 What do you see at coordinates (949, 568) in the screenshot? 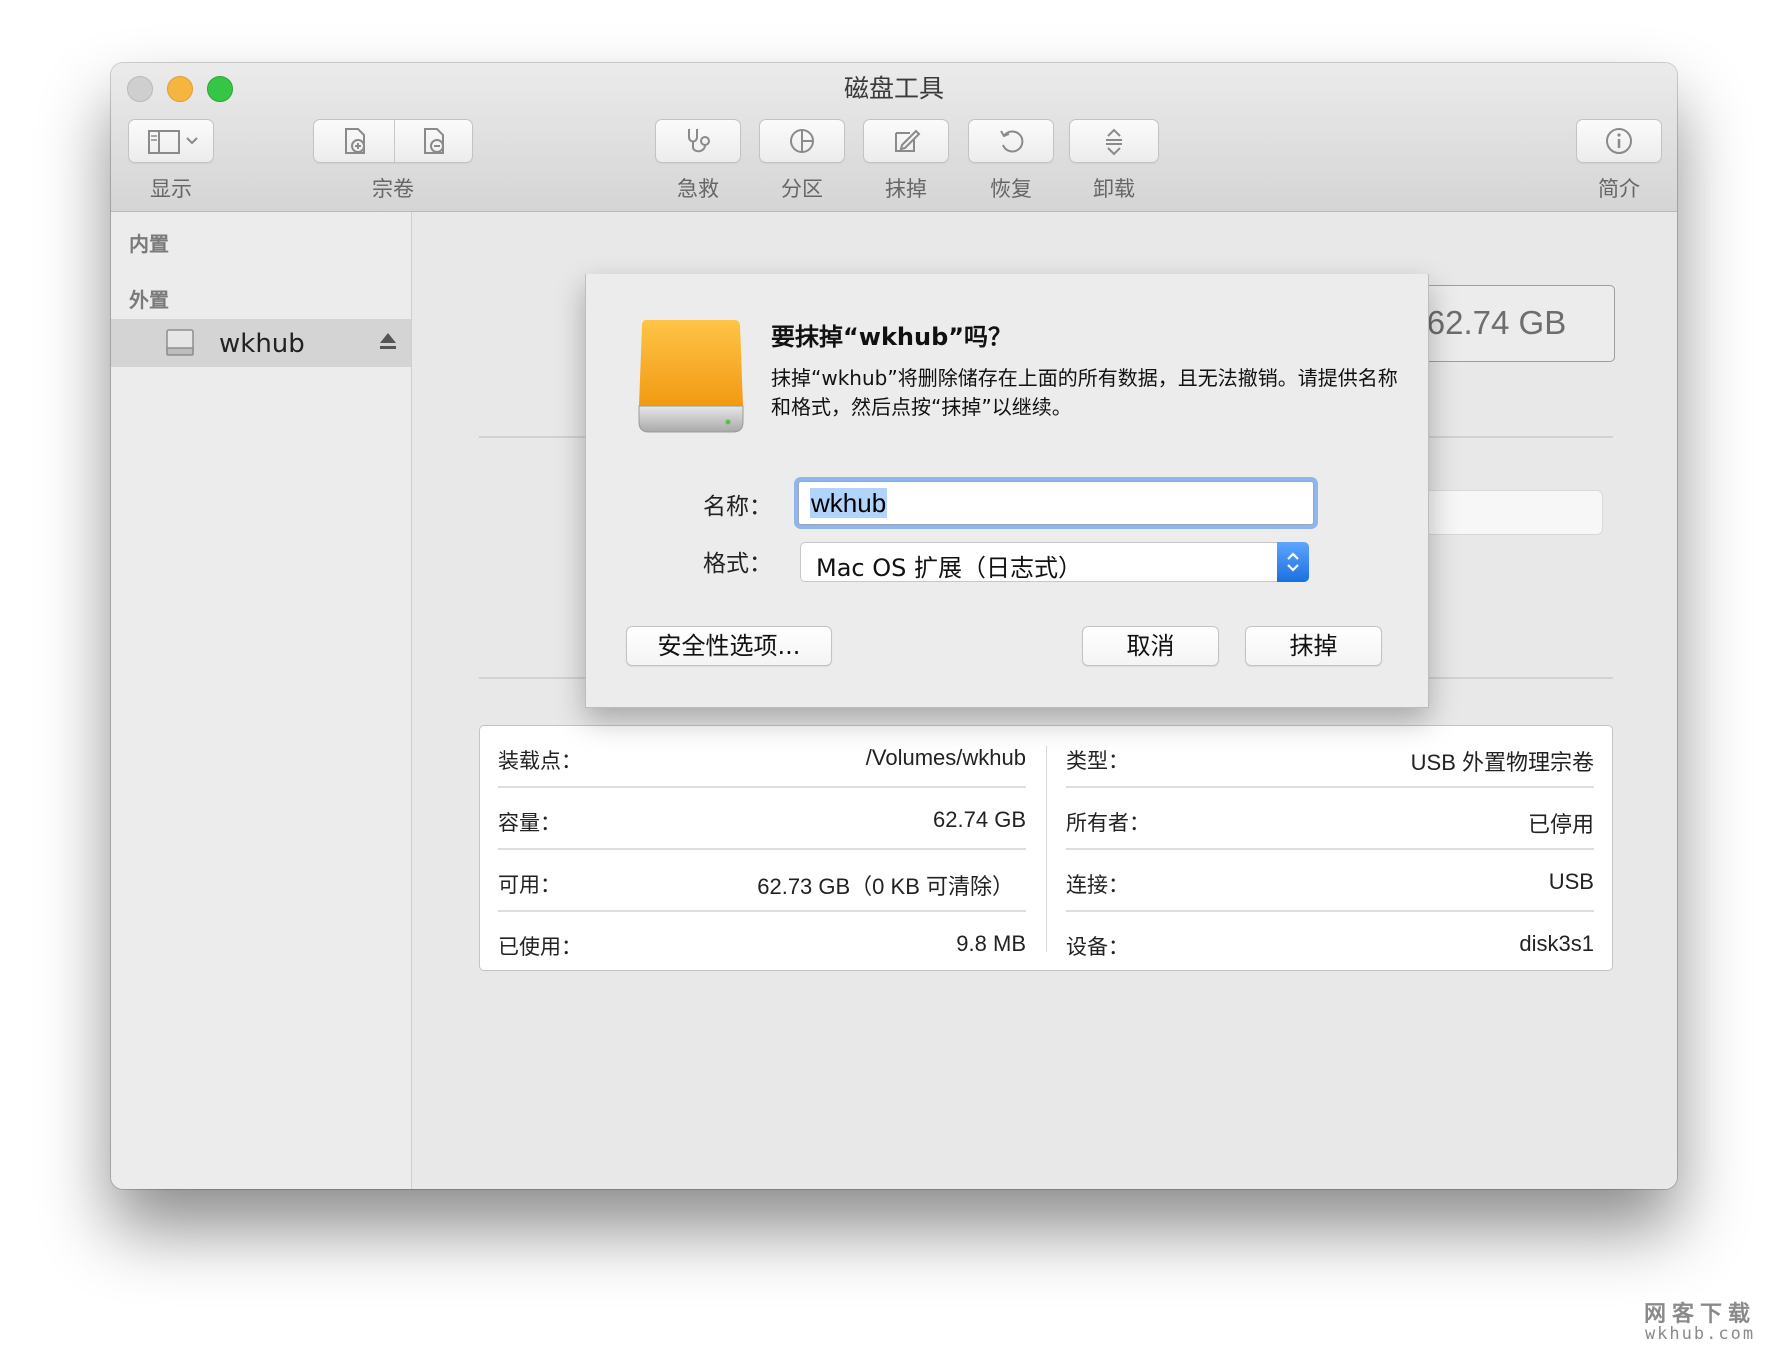
I see `format-select-value: Mac OS 扩展（日志式）` at bounding box center [949, 568].